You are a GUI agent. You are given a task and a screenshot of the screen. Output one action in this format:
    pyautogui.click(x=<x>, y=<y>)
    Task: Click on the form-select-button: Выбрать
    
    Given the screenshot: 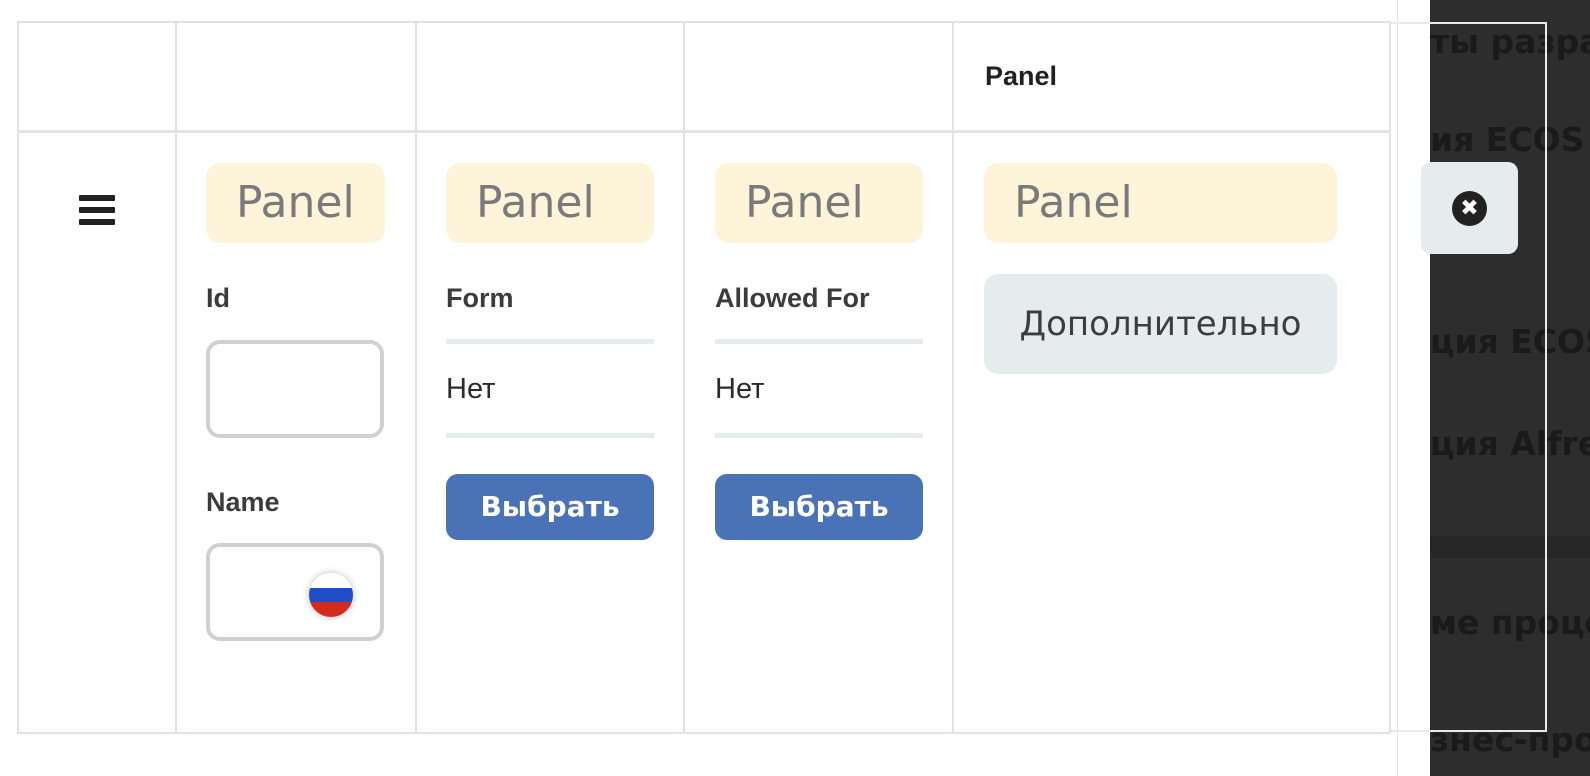 What is the action you would take?
    pyautogui.click(x=550, y=507)
    